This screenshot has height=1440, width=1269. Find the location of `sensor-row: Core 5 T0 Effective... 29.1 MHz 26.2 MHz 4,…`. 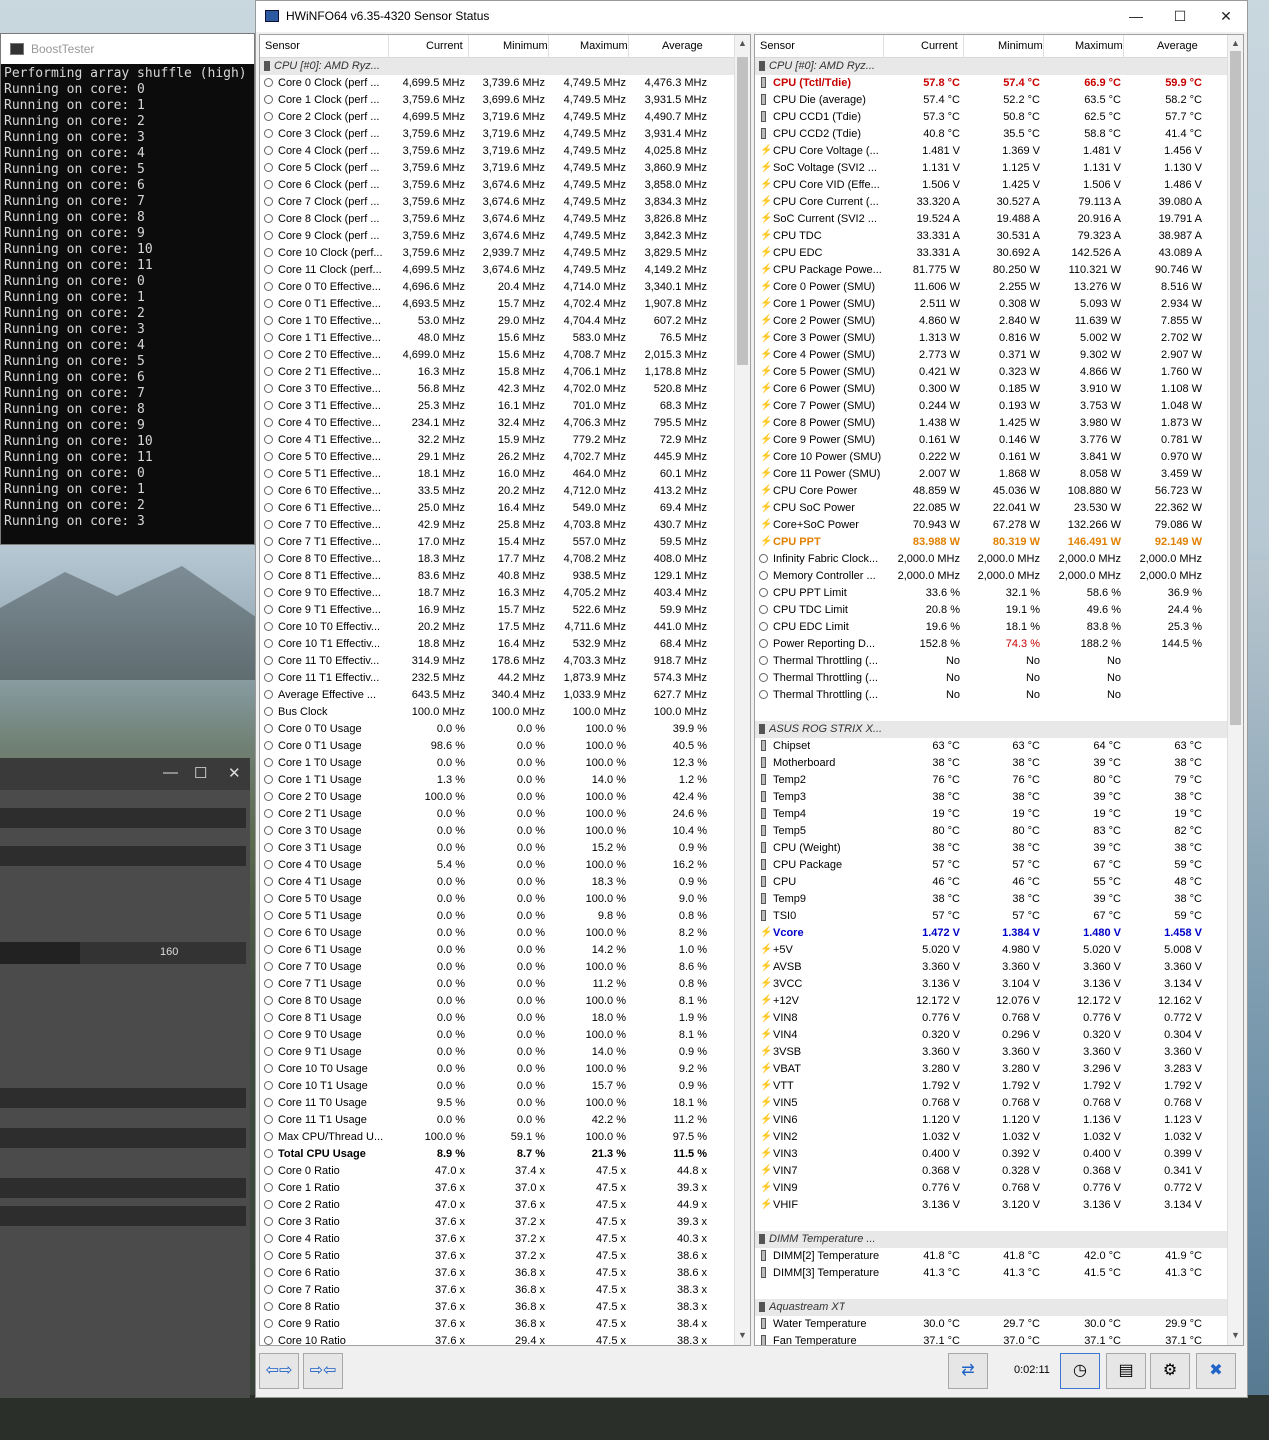

sensor-row: Core 5 T0 Effective... 29.1 MHz 26.2 MHz 4,… is located at coordinates (497, 457).